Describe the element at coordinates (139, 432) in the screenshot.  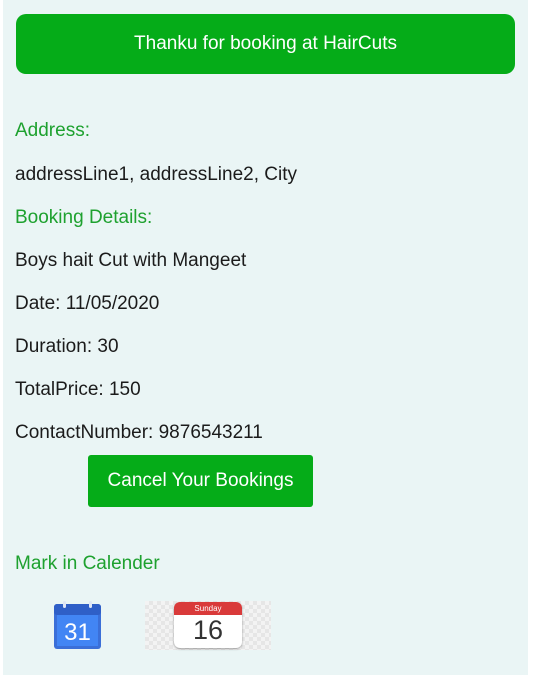
I see `booking-contact-number: ContactNumber: 9876543211` at that location.